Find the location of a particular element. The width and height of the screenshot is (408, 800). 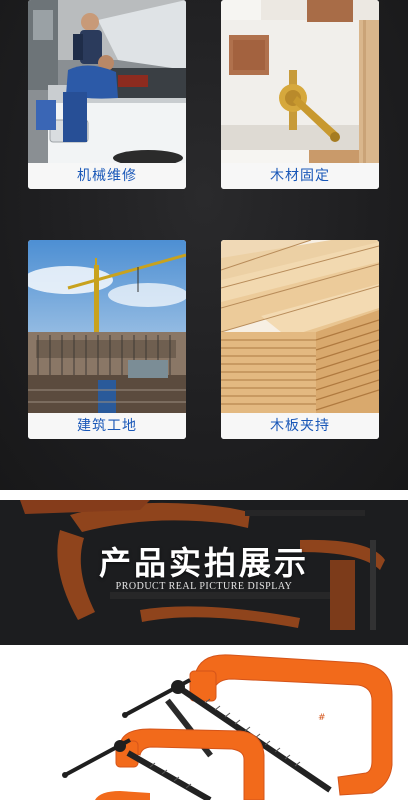

application-card-wood-board: 木板夹持 is located at coordinates (300, 339).